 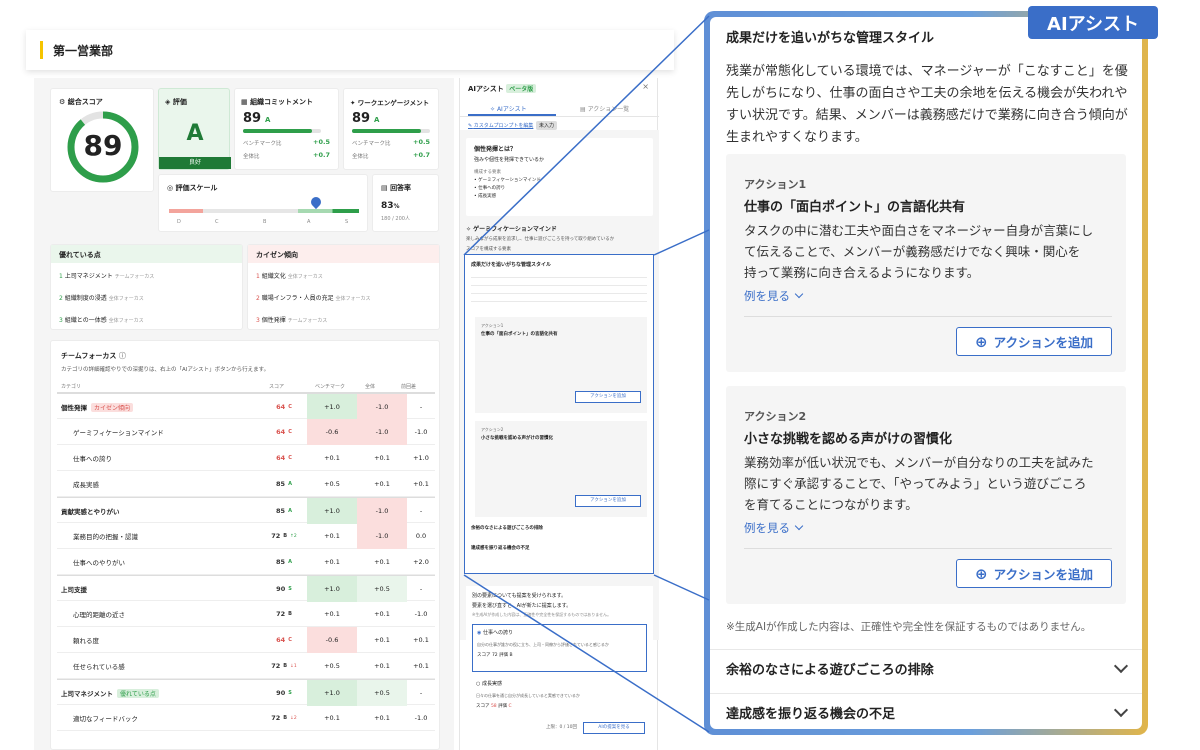 What do you see at coordinates (382, 407) in the screenshot?
I see `all-cell: -1.0` at bounding box center [382, 407].